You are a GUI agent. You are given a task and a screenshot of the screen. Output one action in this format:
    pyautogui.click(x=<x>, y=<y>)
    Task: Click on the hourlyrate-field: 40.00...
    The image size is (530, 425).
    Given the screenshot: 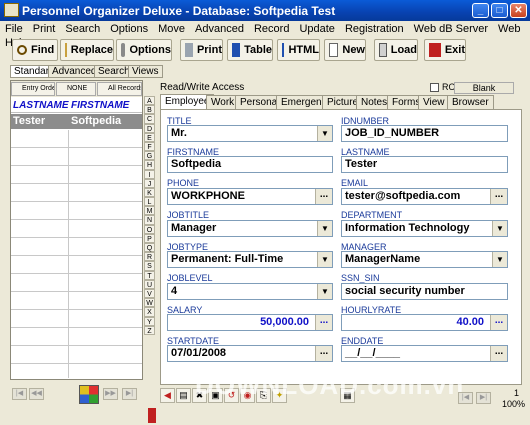 What is the action you would take?
    pyautogui.click(x=424, y=322)
    